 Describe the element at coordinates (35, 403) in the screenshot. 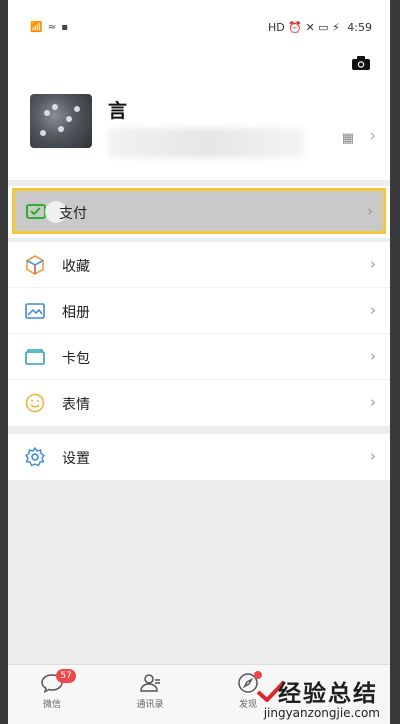

I see `emoji-icon` at that location.